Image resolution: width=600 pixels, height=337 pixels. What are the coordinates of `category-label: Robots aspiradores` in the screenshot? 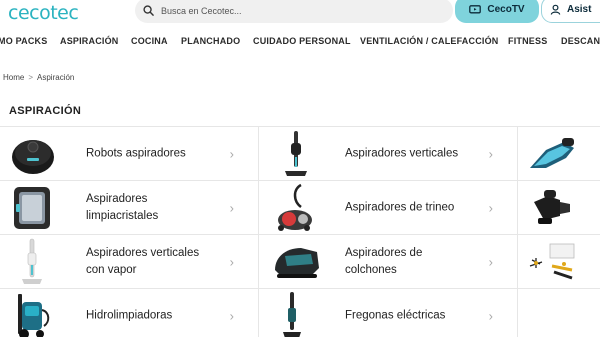 It's located at (136, 153).